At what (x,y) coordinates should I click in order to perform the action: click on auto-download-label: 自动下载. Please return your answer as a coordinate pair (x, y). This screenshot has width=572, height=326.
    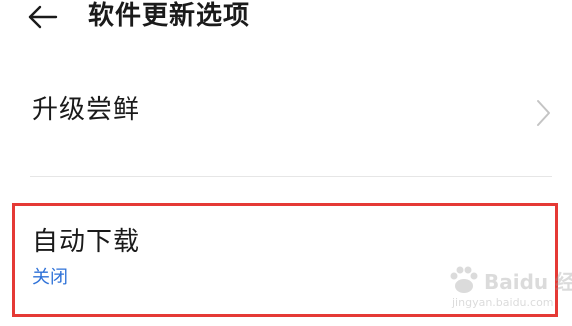
    Looking at the image, I should click on (86, 242).